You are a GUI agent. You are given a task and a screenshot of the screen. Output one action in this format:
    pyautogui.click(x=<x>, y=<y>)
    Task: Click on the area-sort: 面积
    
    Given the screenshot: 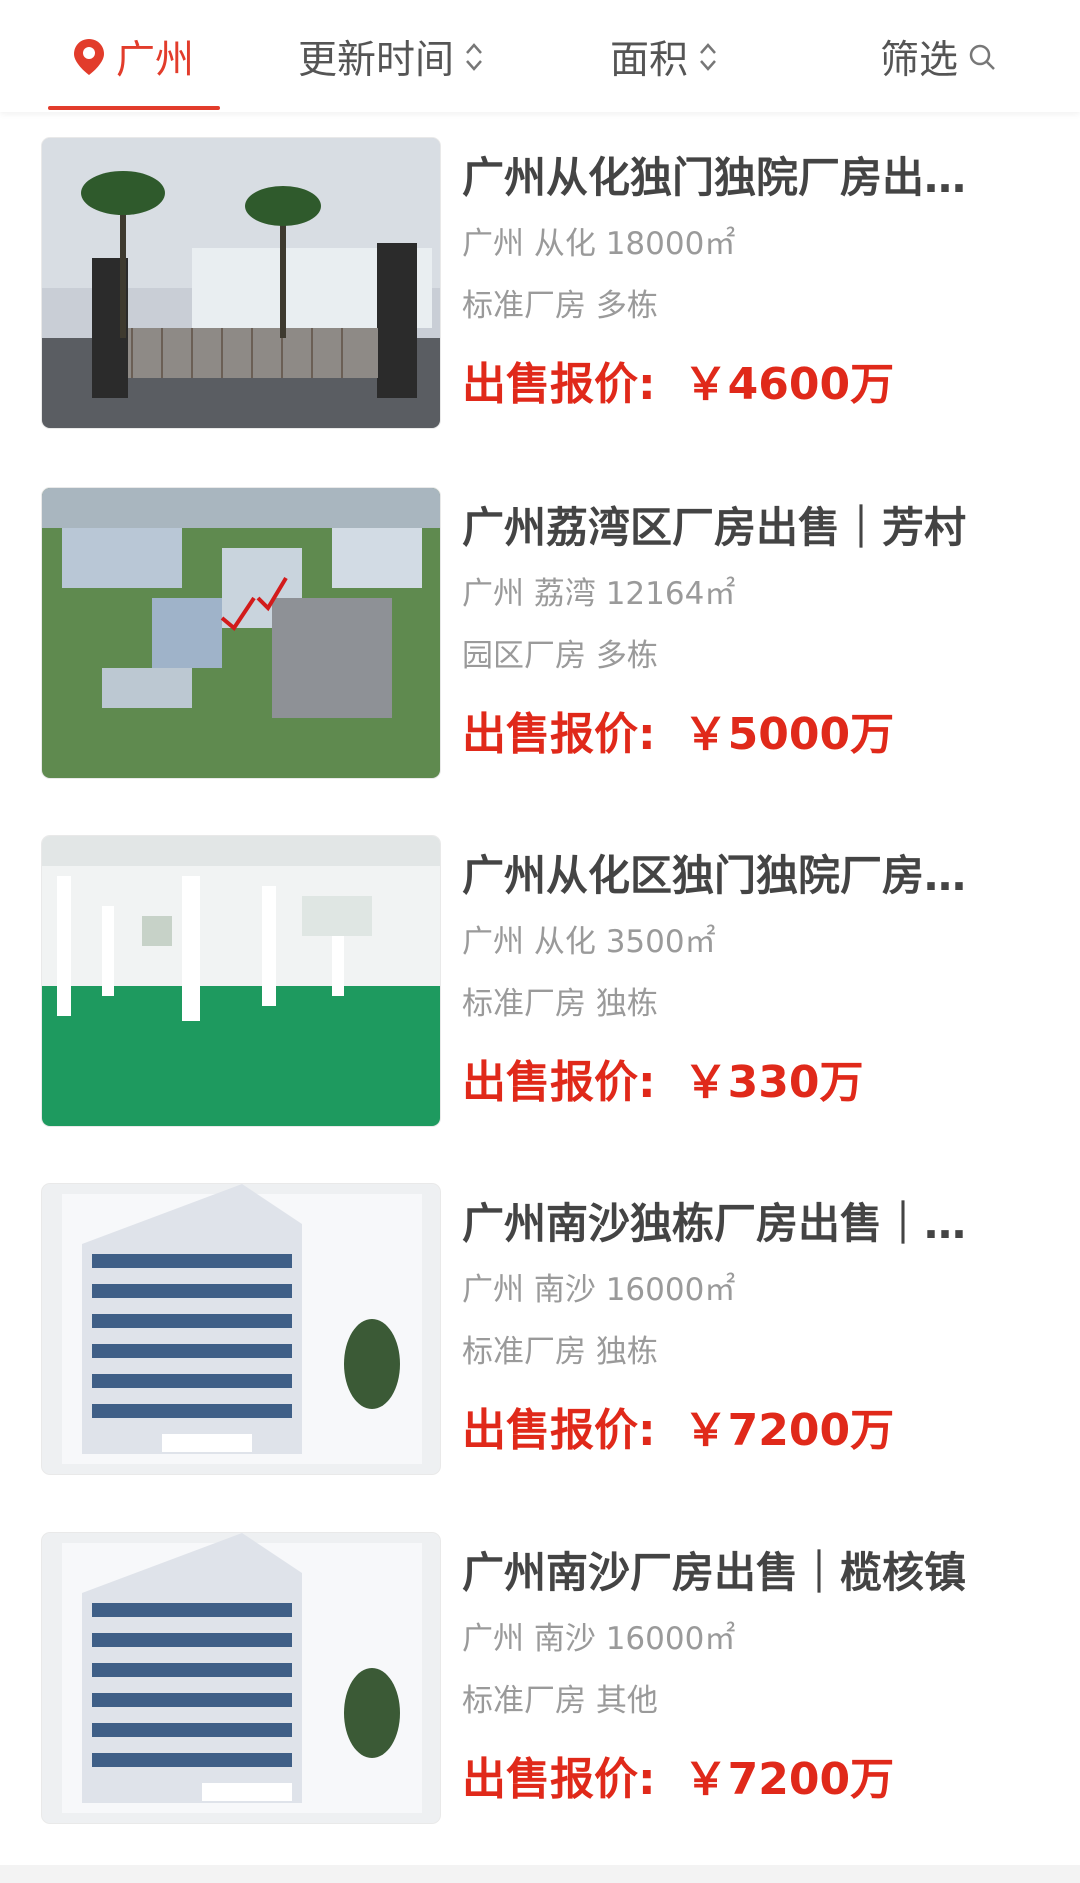 What is the action you would take?
    pyautogui.click(x=664, y=57)
    